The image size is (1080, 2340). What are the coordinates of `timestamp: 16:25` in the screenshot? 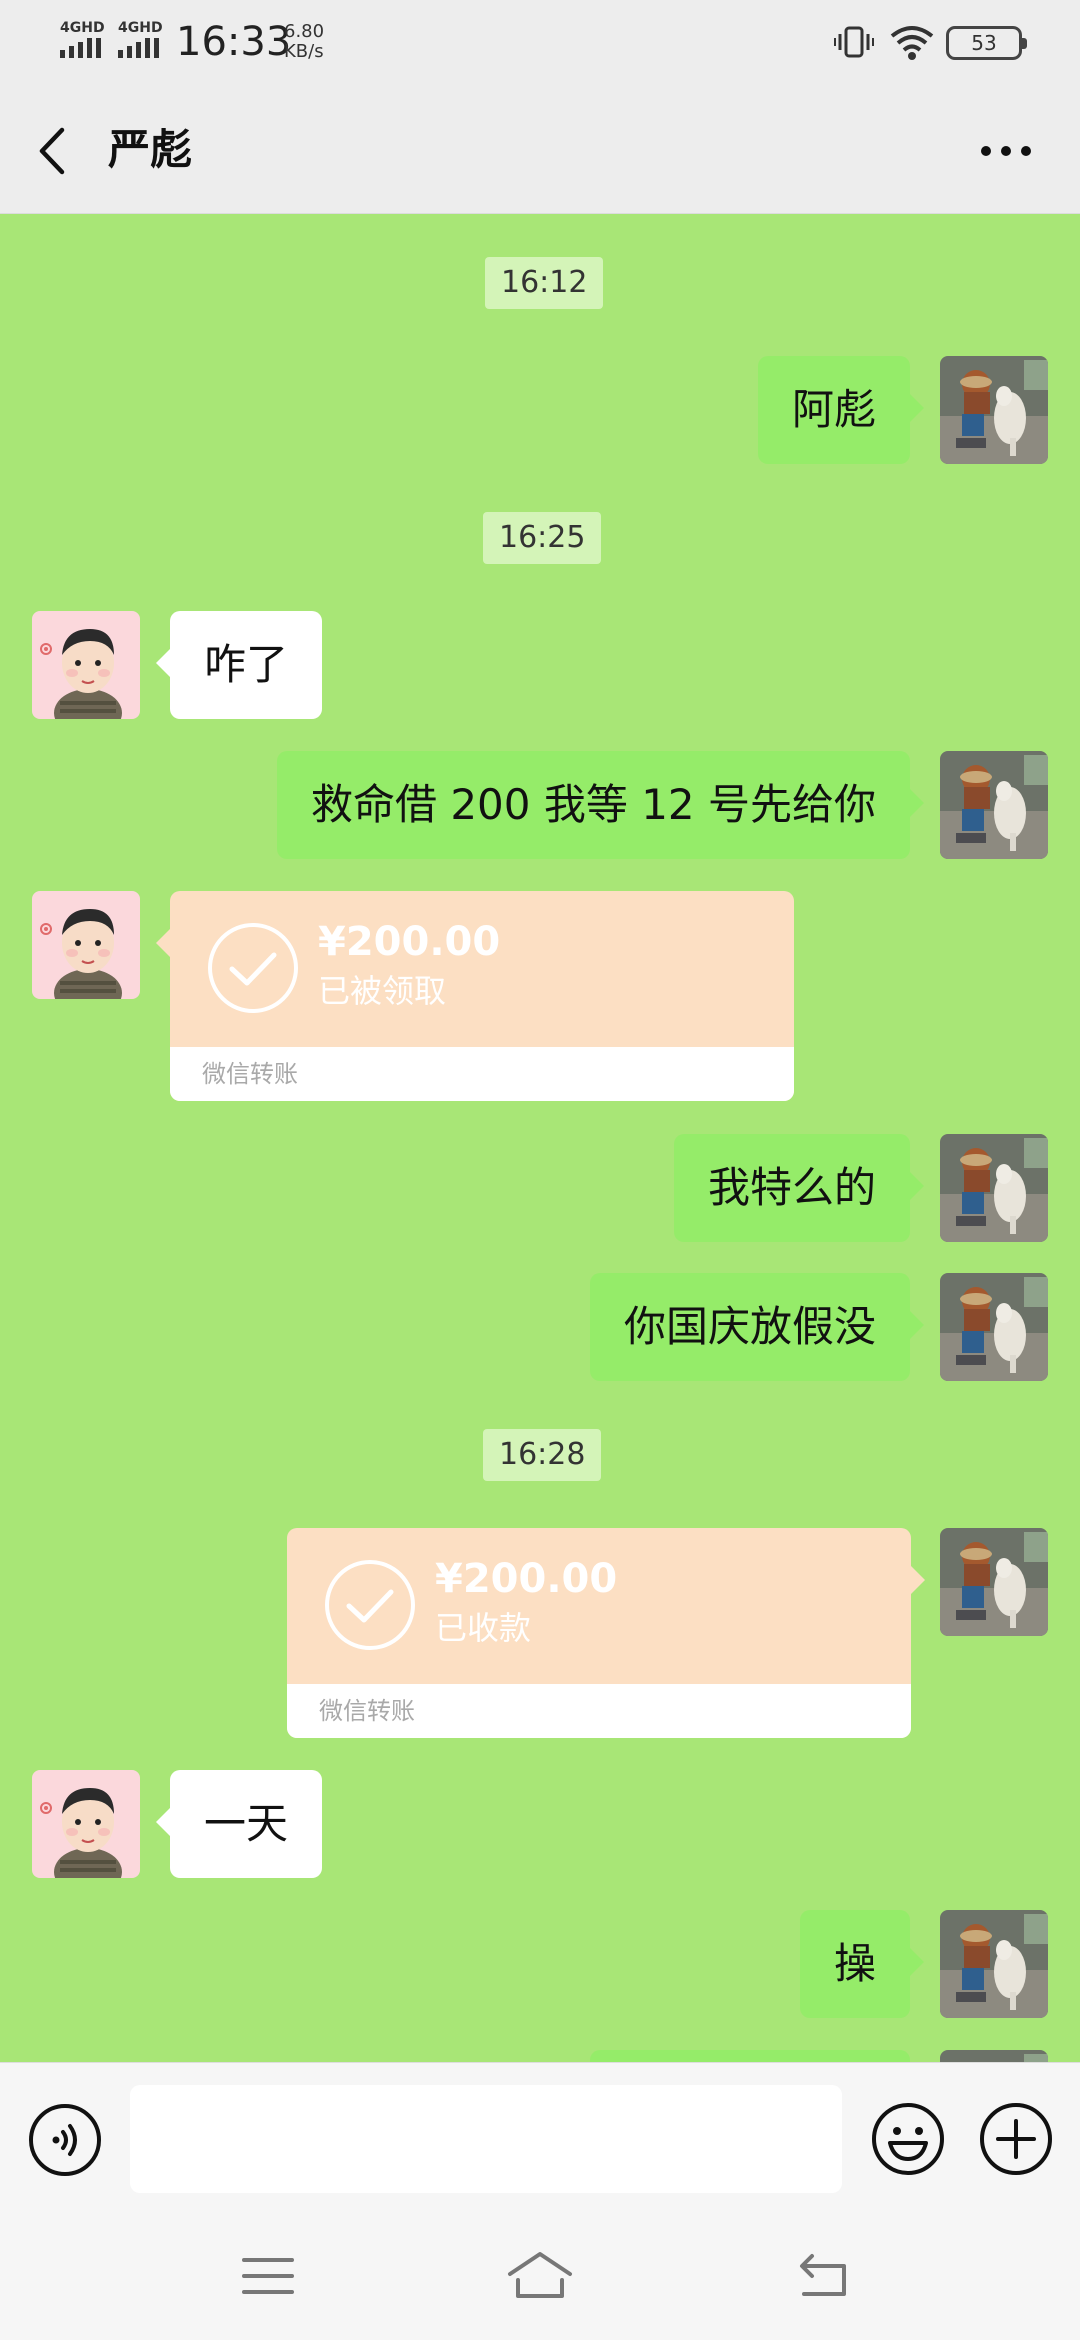 It's located at (542, 538).